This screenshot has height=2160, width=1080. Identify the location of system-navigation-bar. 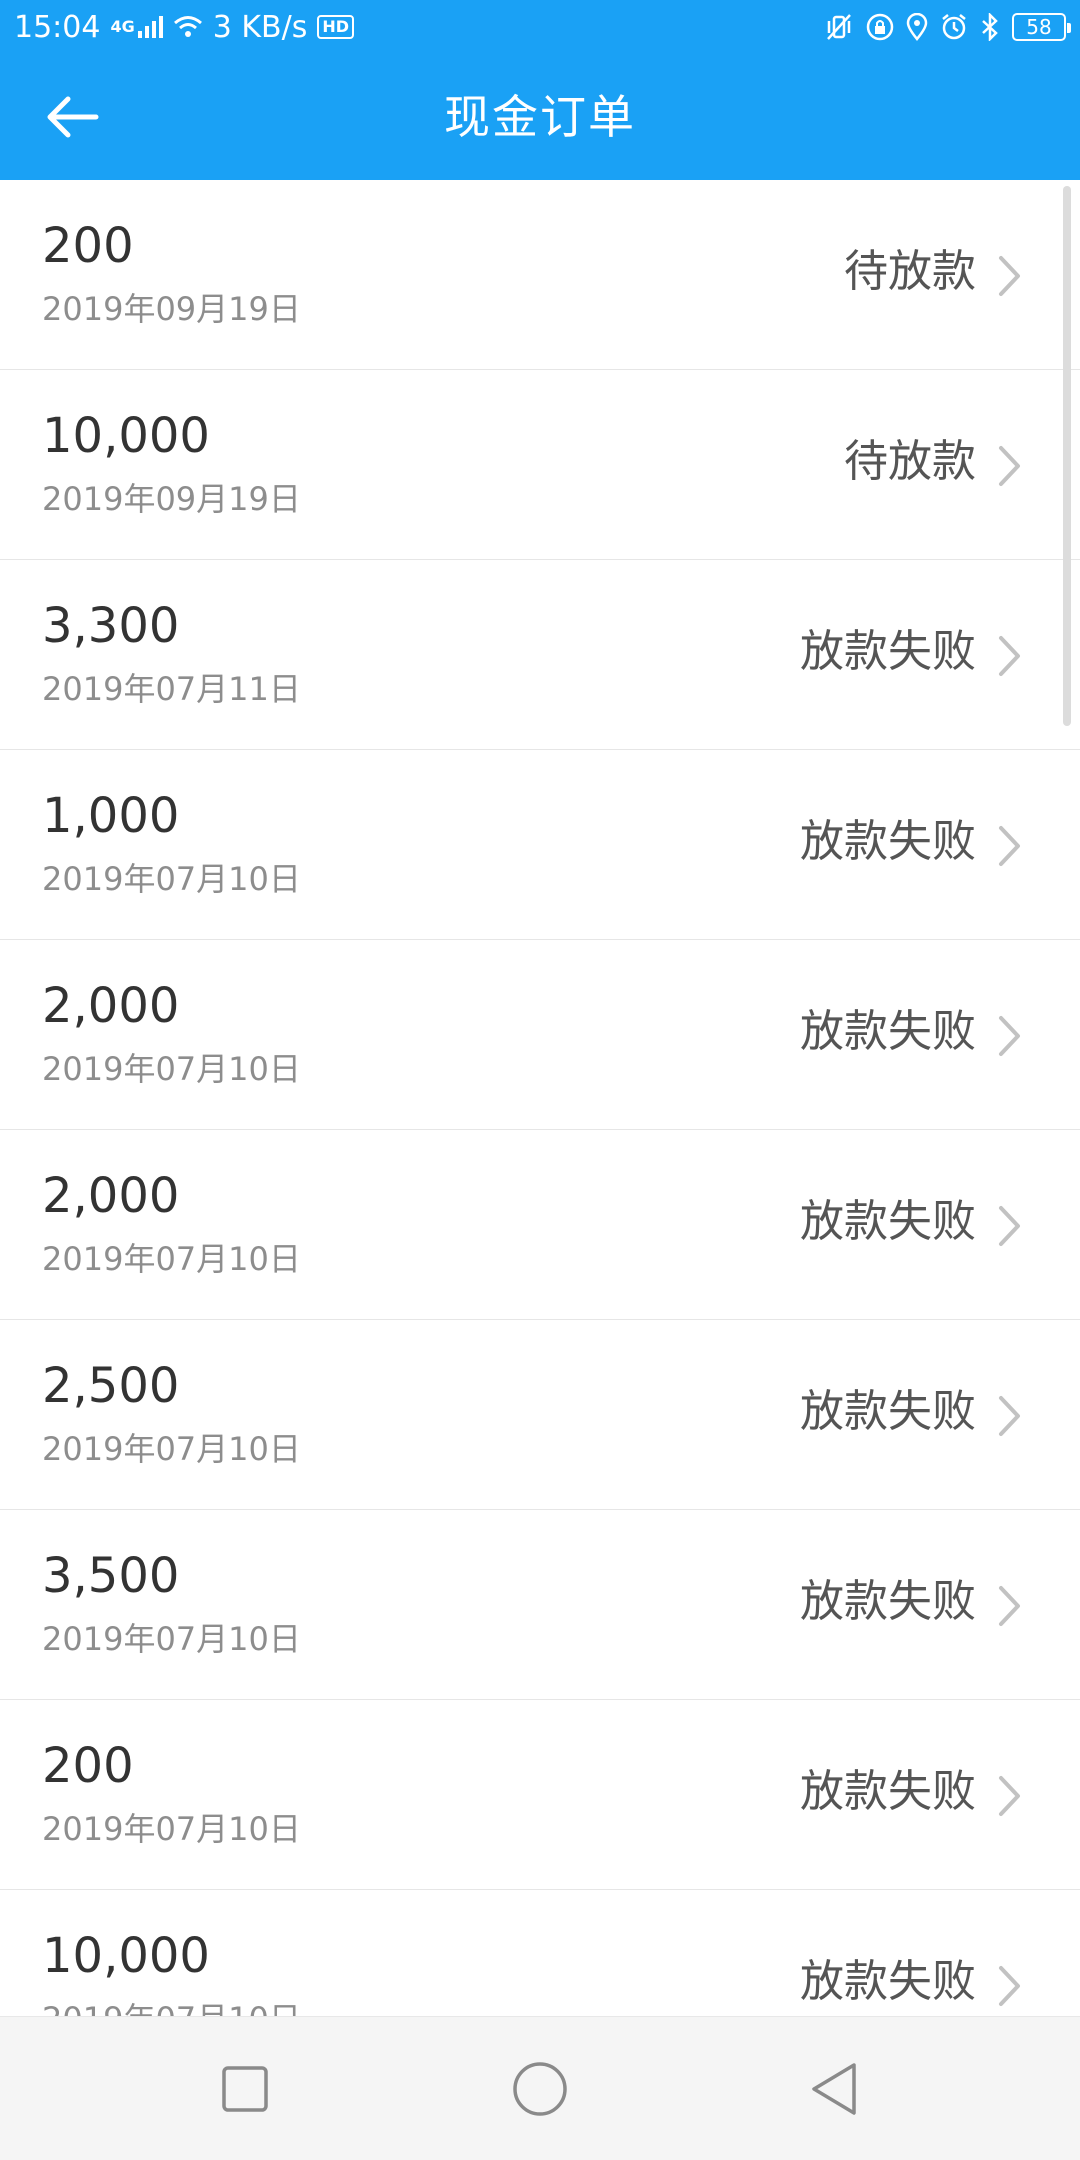
(540, 2088).